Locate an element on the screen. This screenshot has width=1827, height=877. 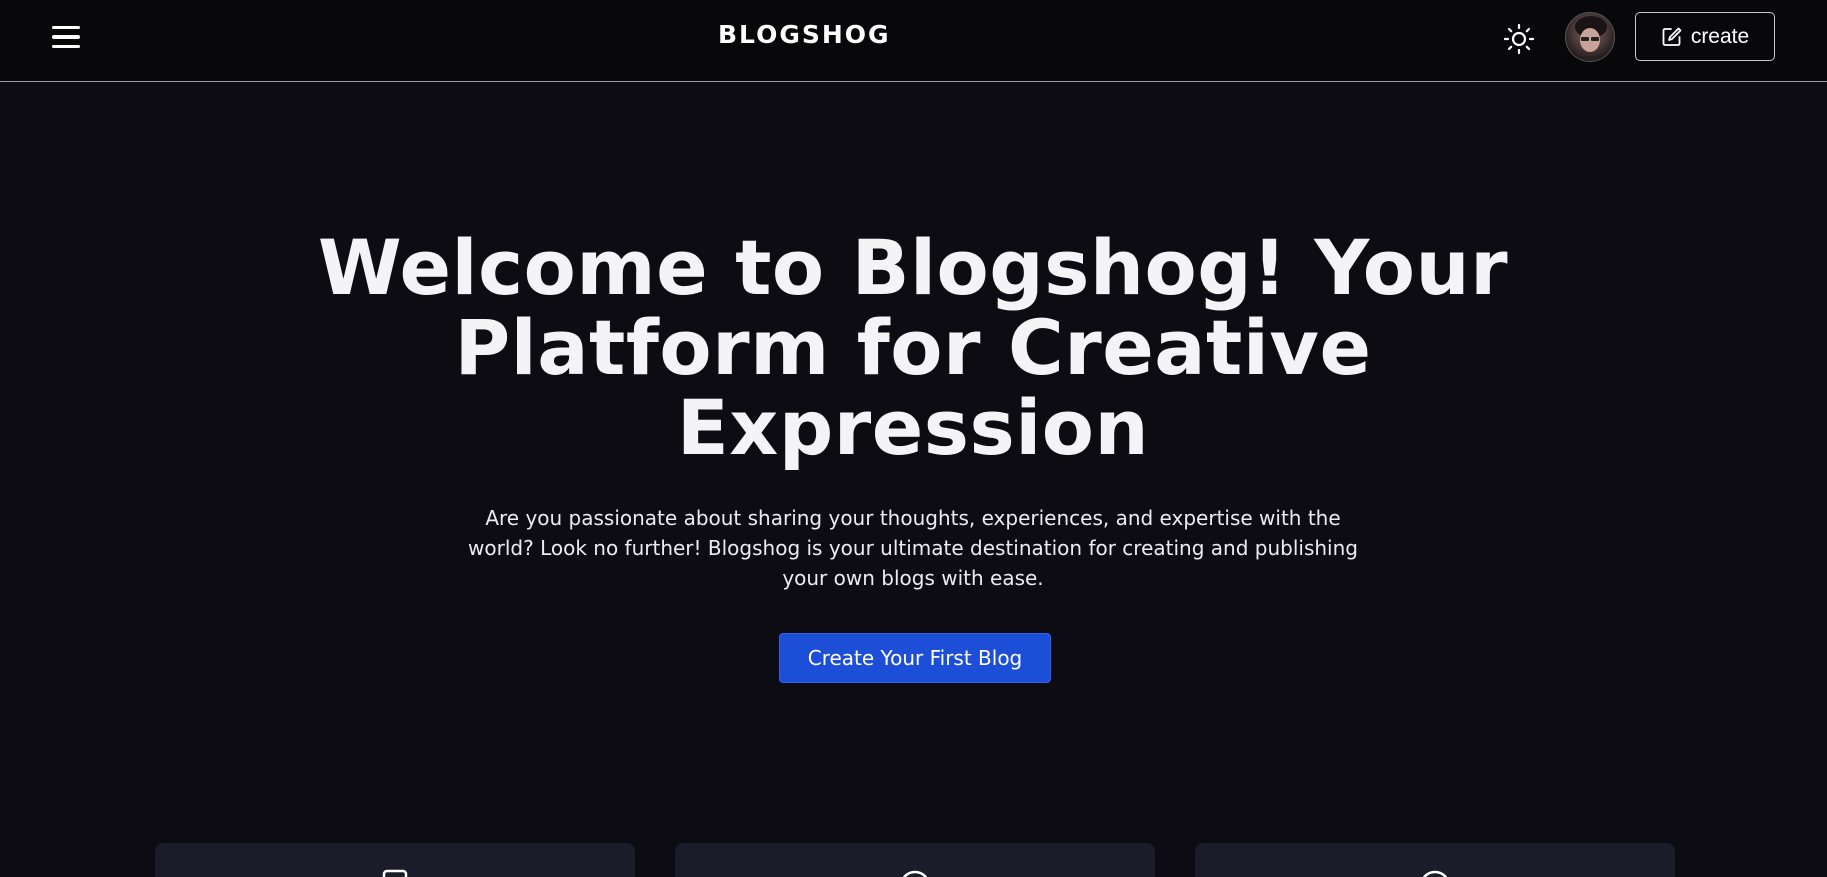
user-avatar is located at coordinates (1590, 37).